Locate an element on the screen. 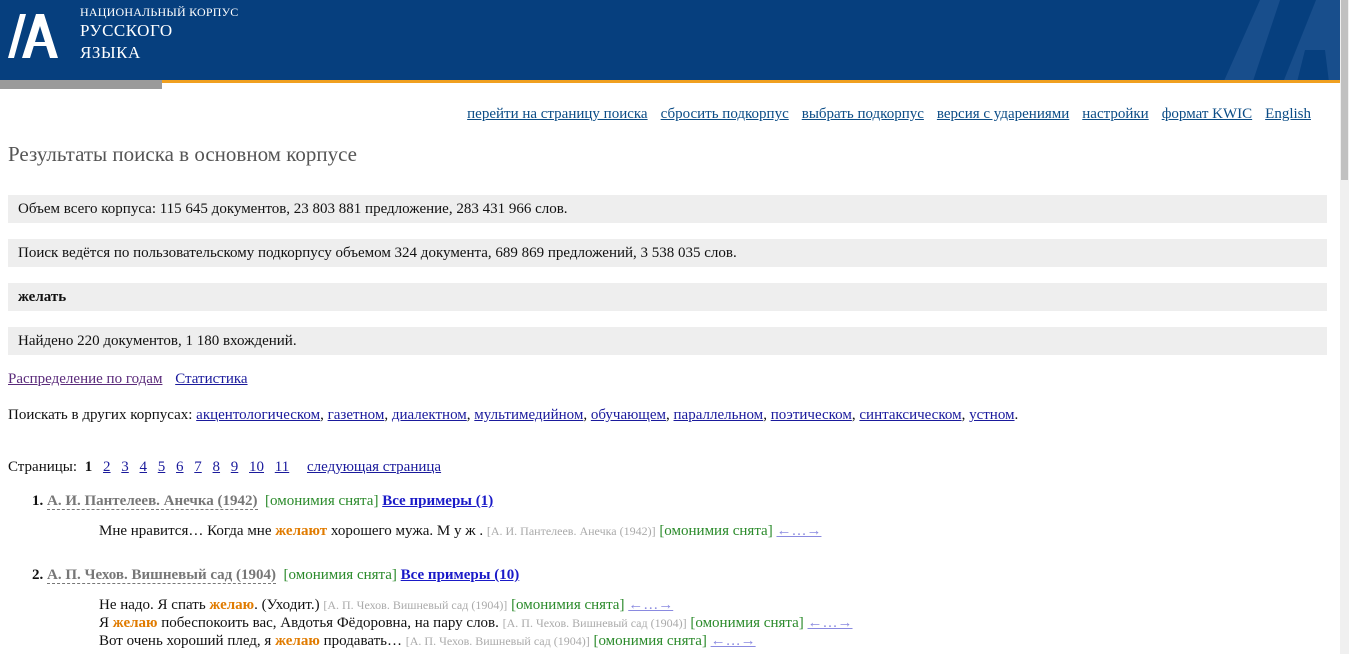 This screenshot has height=654, width=1349. other-corpora-label: Поискать в других корпусах: is located at coordinates (100, 415).